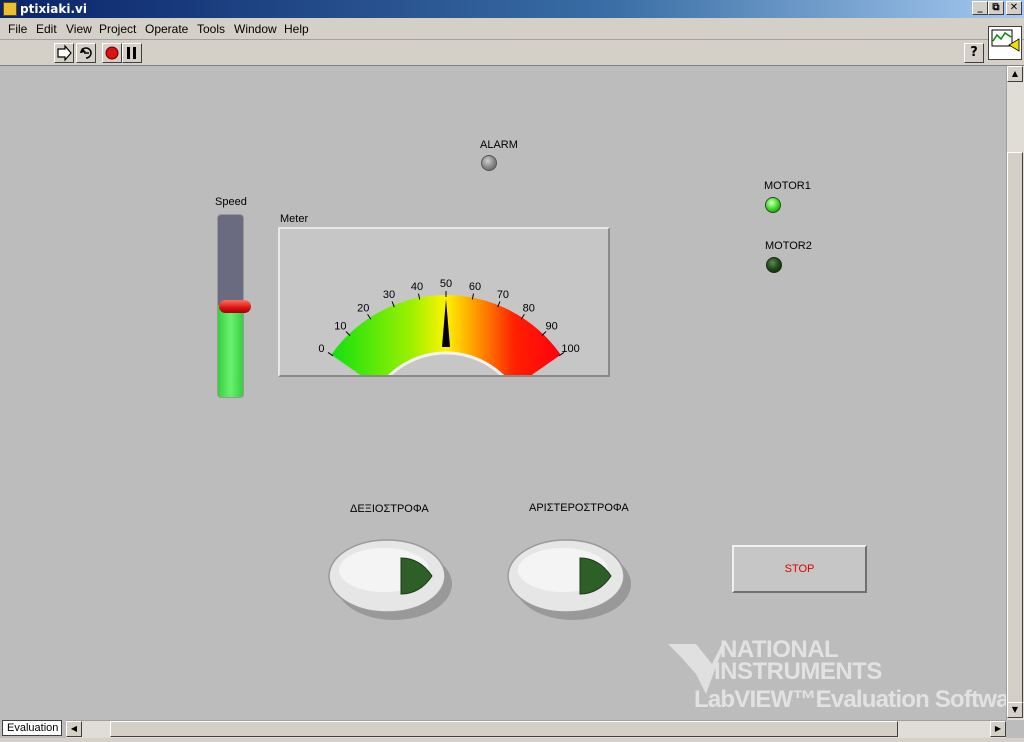 Image resolution: width=1024 pixels, height=742 pixels. What do you see at coordinates (294, 219) in the screenshot?
I see `meter-label: Meter` at bounding box center [294, 219].